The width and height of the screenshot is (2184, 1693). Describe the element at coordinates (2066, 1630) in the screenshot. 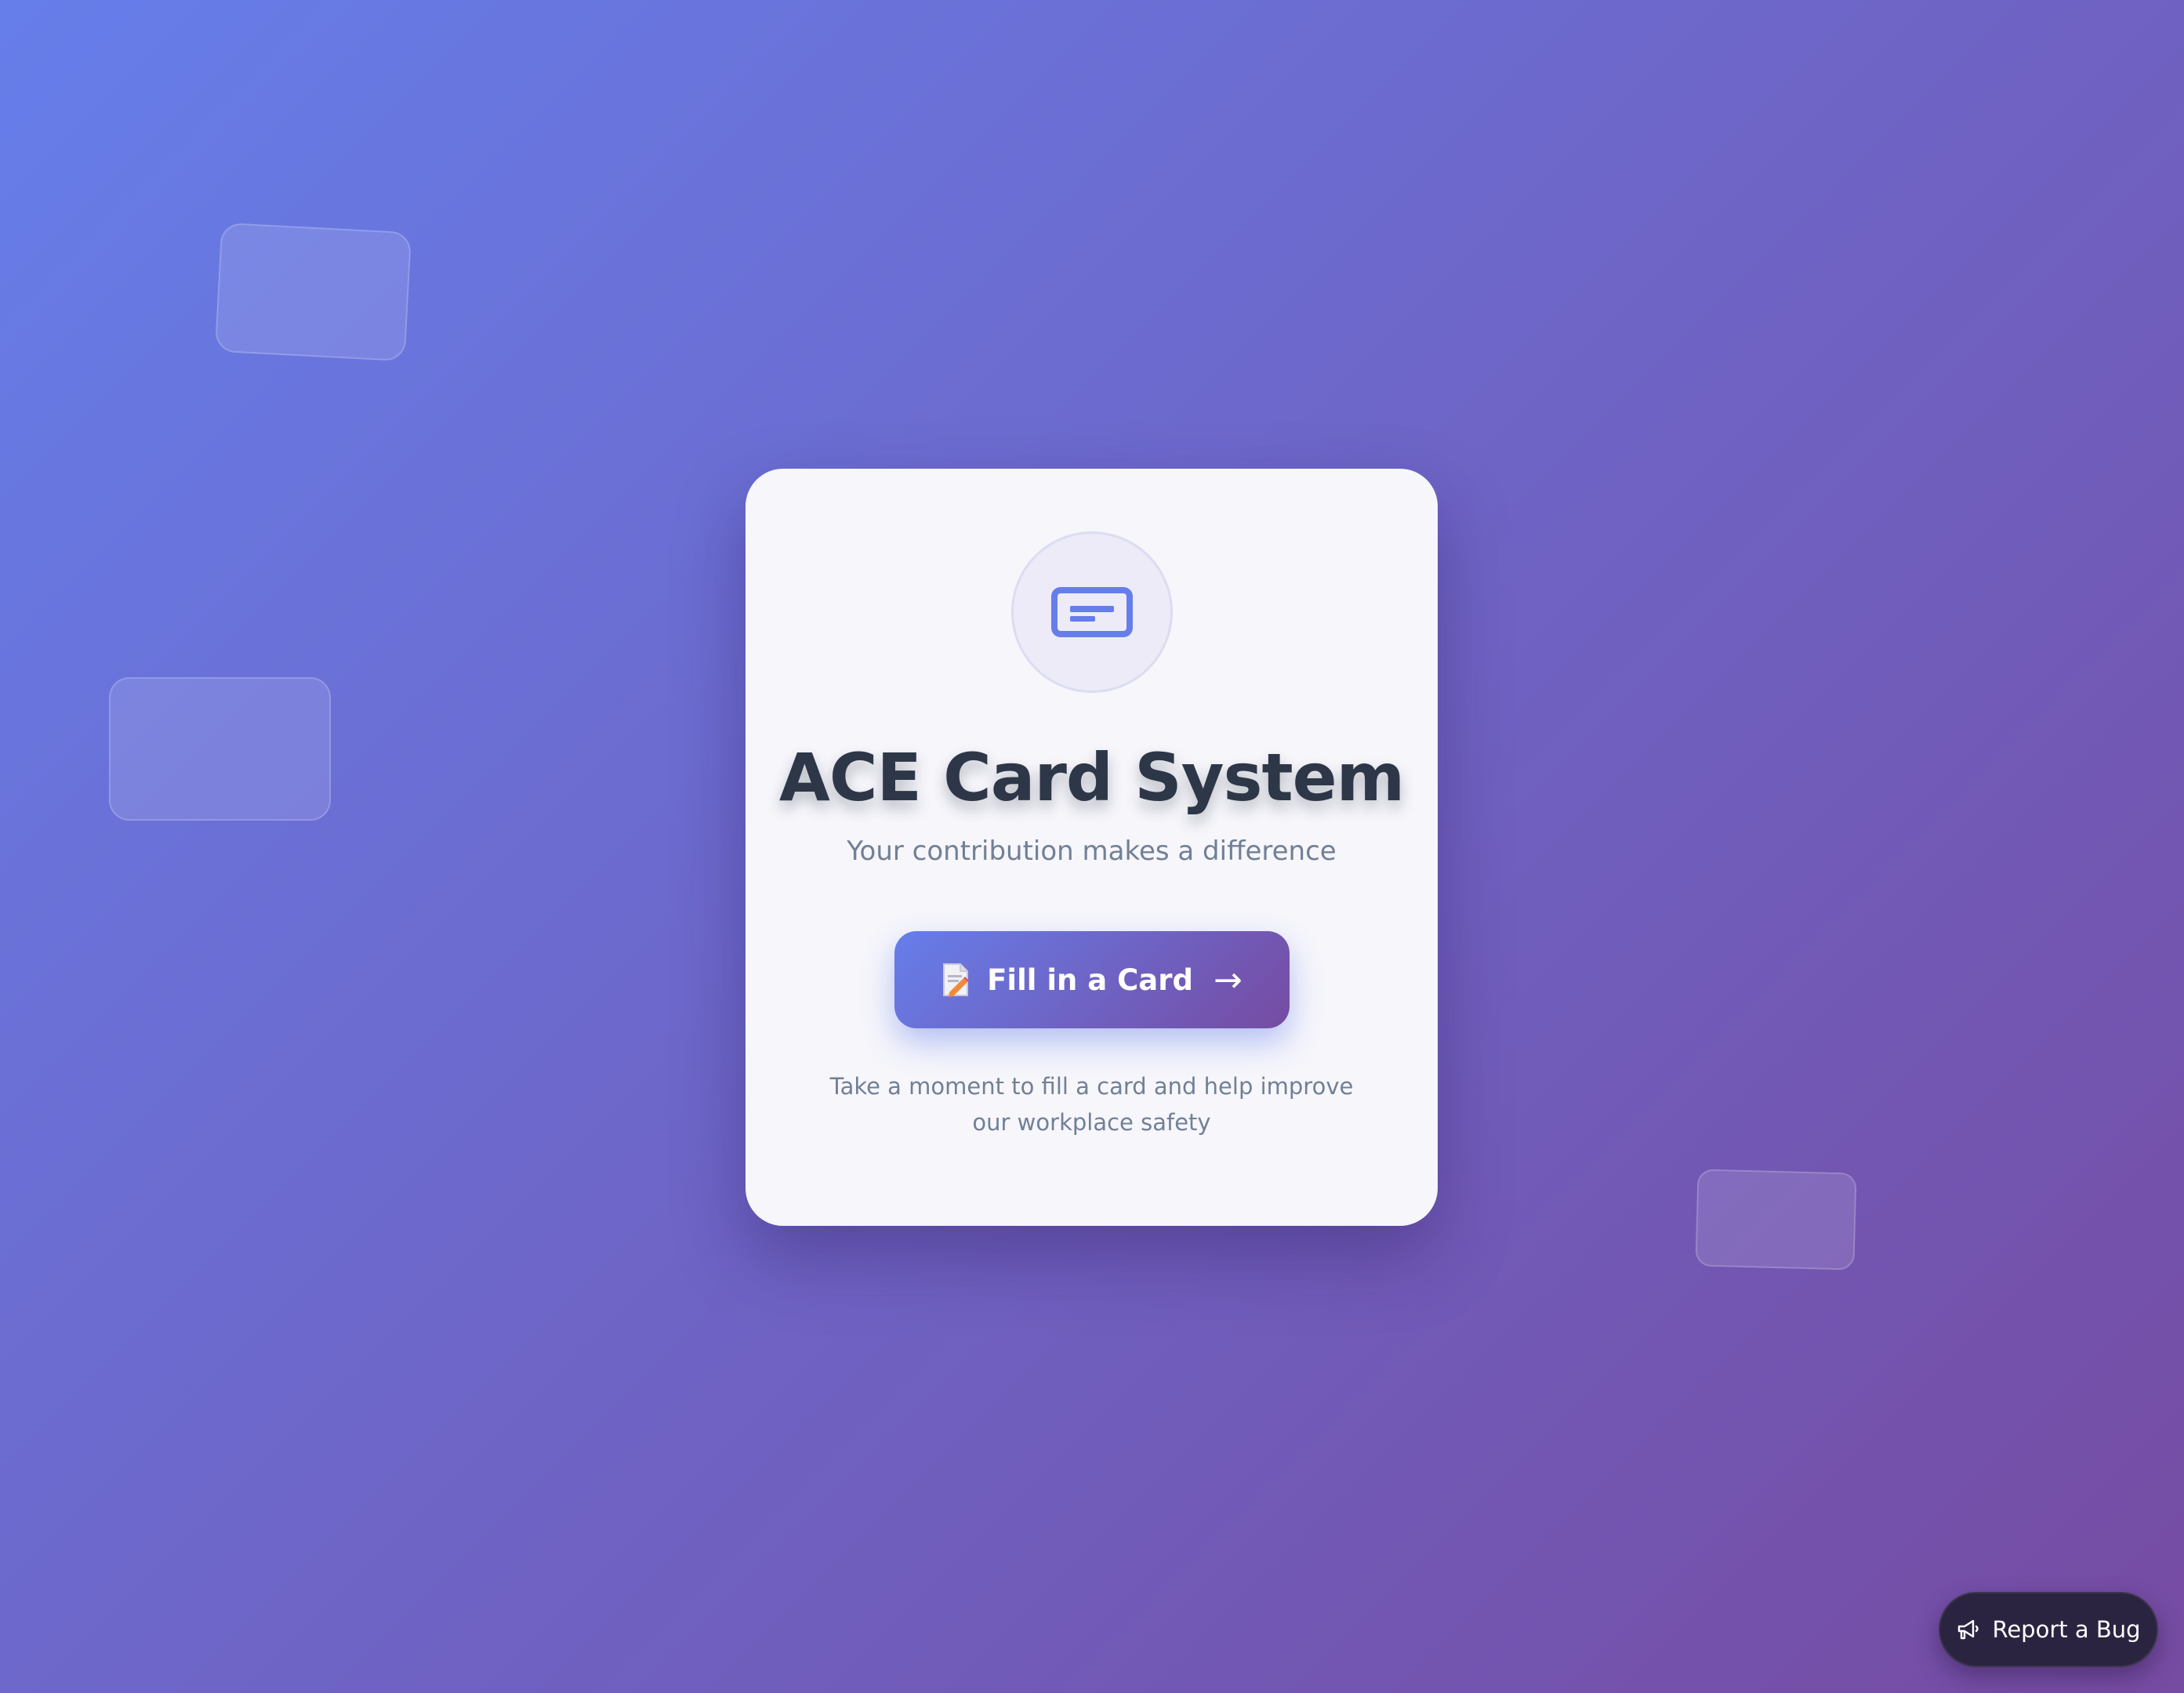

I see `report-bug-label: Report a Bug` at that location.